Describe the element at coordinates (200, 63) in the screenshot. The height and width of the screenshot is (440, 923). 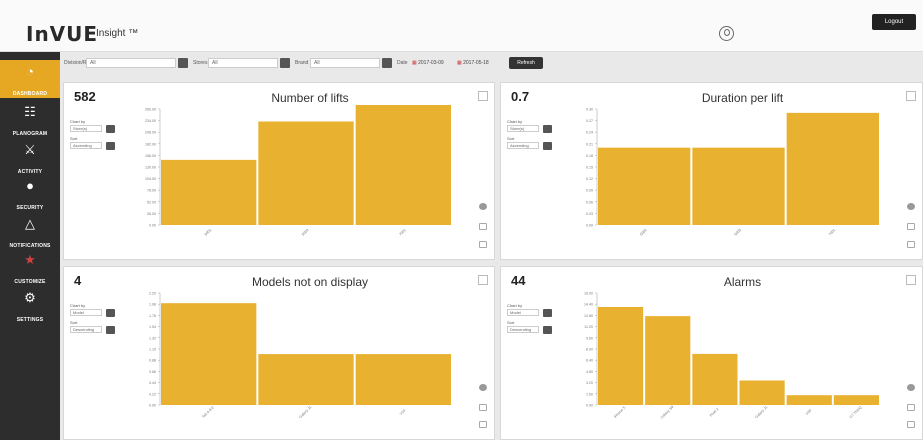
I see `stores-label: Stores` at that location.